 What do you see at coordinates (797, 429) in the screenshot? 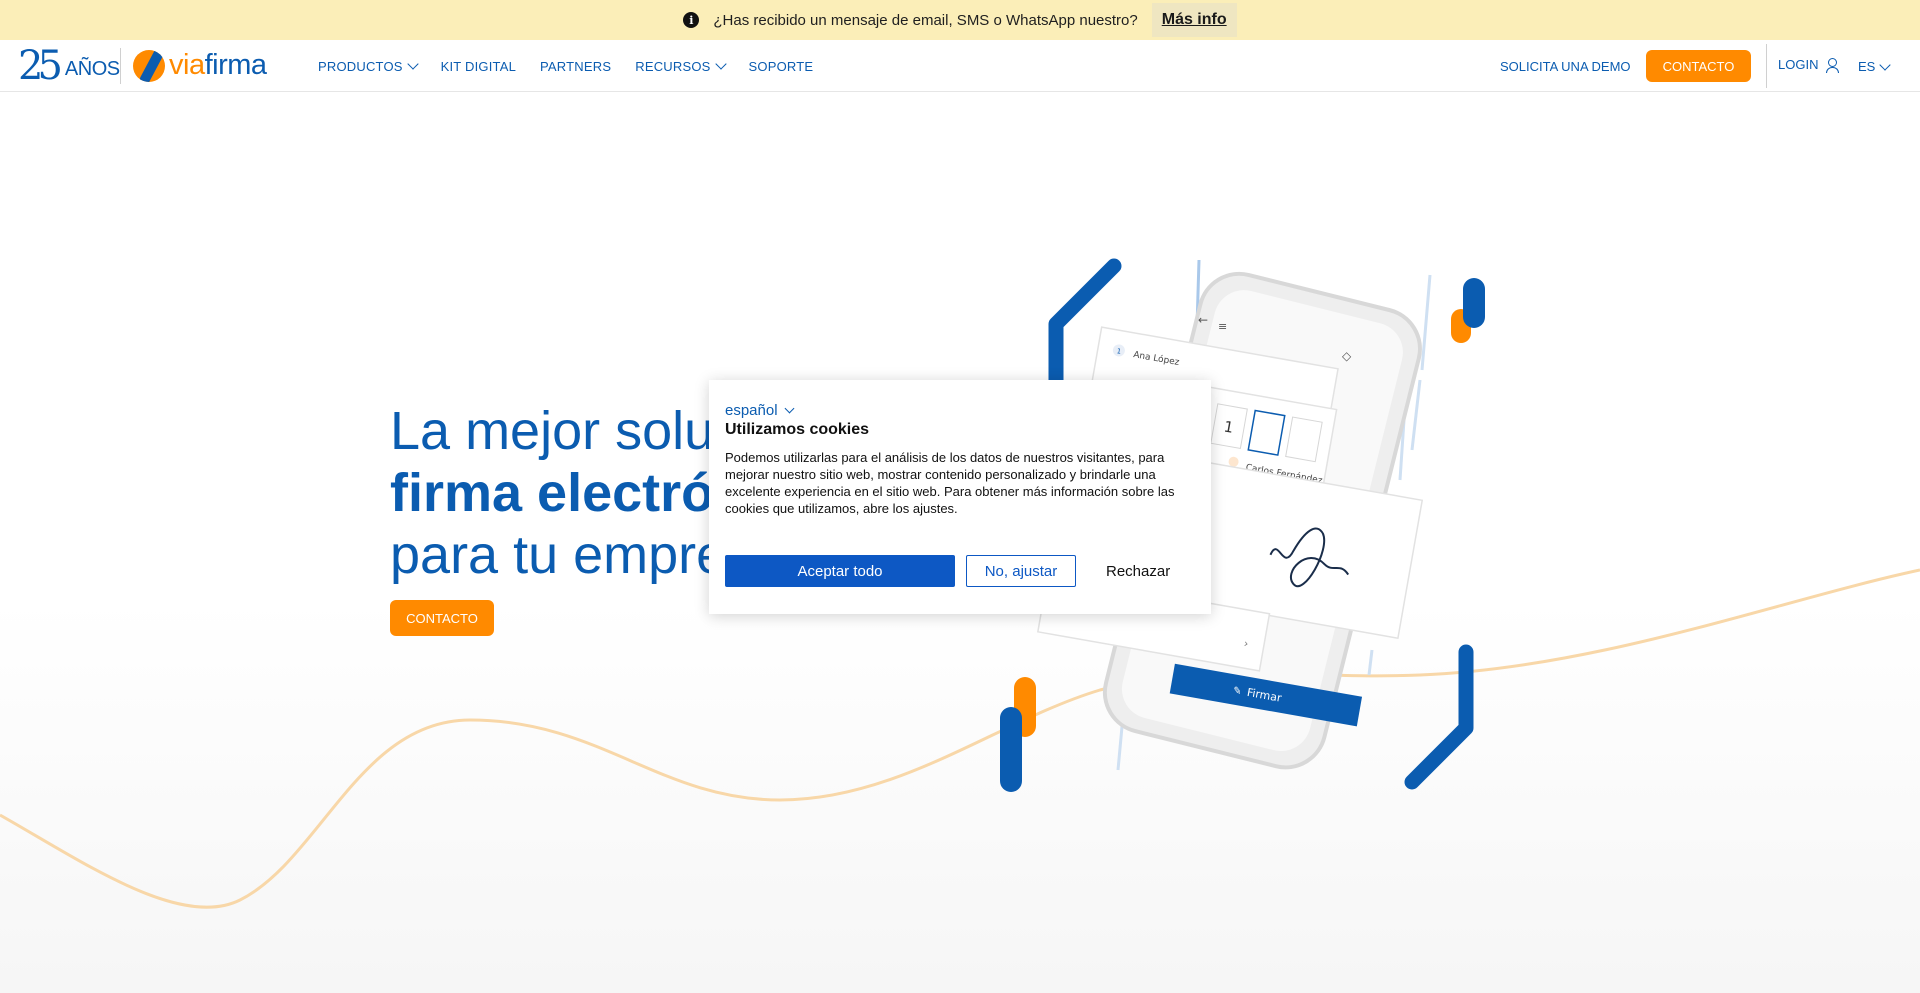
I see `cookie-title: Utilizamos cookies` at bounding box center [797, 429].